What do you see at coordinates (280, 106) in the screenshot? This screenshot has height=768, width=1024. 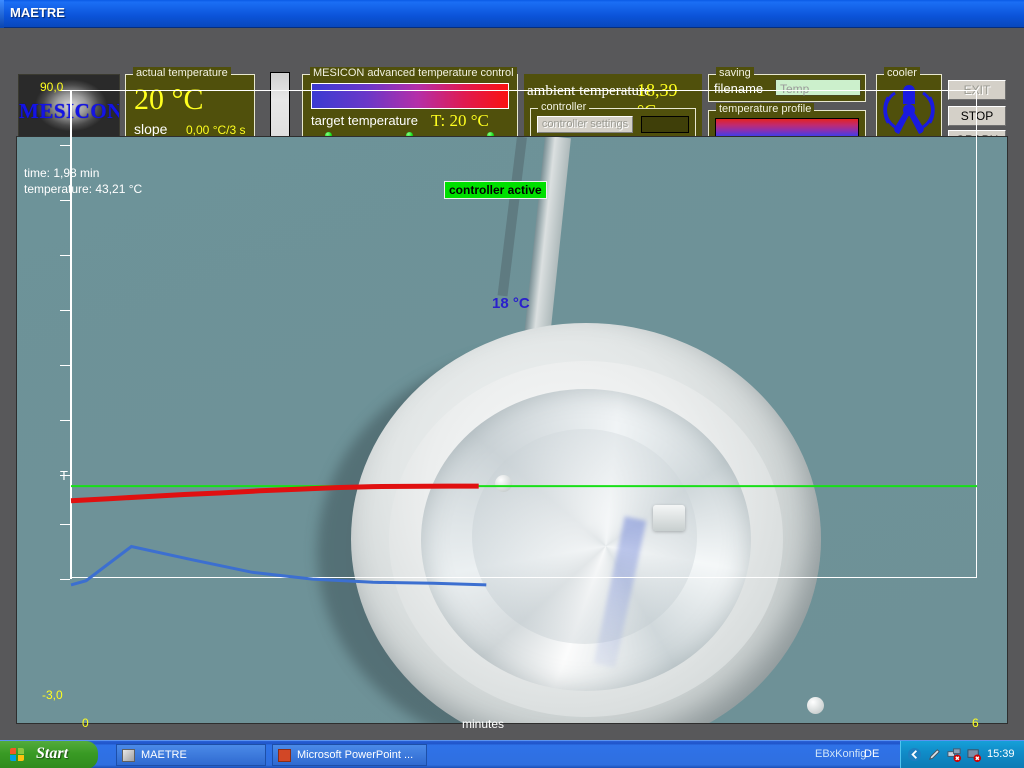 I see `power-gauge-track` at bounding box center [280, 106].